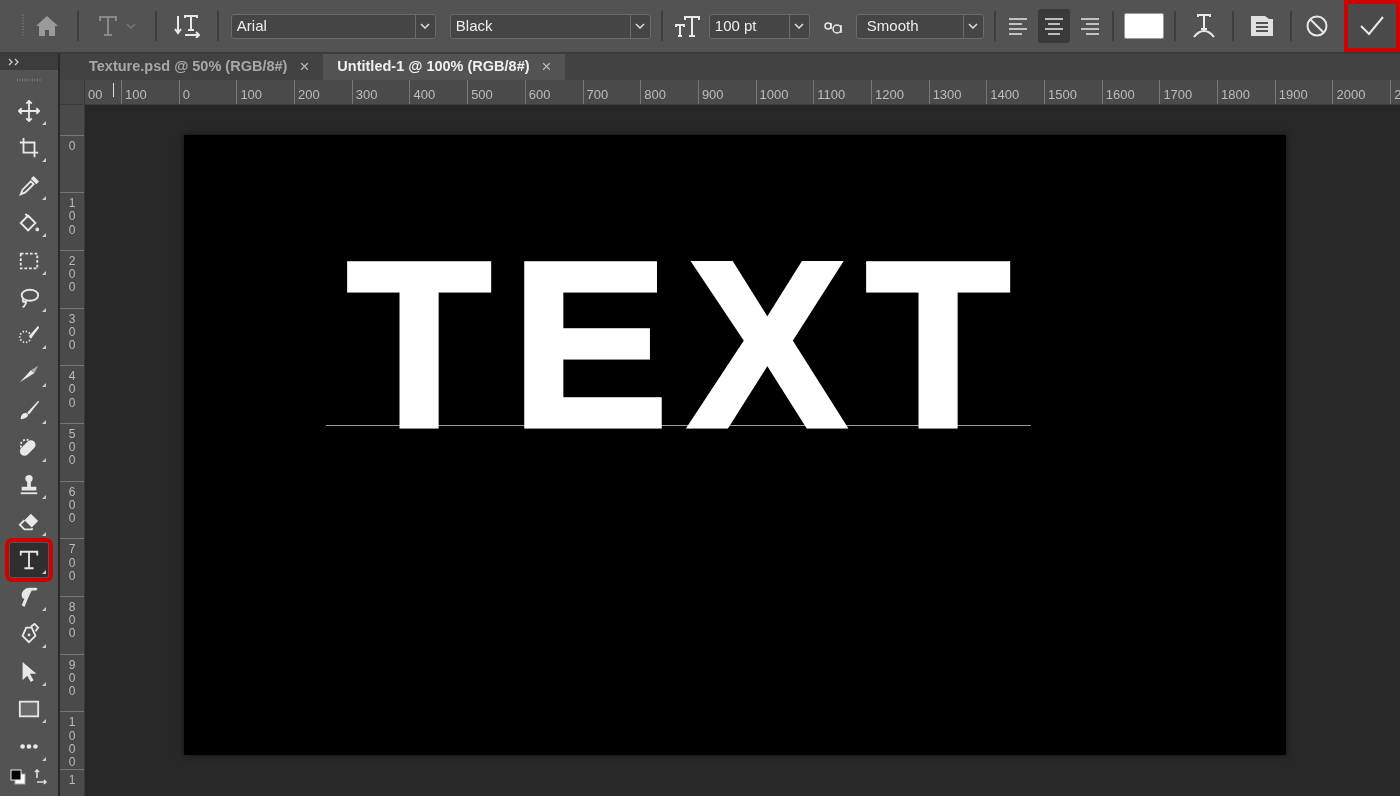 The height and width of the screenshot is (796, 1400). I want to click on ruler-label: 1, so click(72, 781).